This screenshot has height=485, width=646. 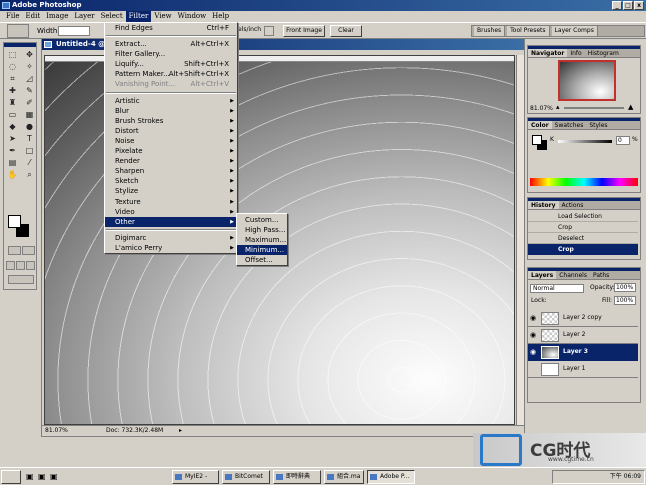 What do you see at coordinates (74, 31) in the screenshot?
I see `width-input` at bounding box center [74, 31].